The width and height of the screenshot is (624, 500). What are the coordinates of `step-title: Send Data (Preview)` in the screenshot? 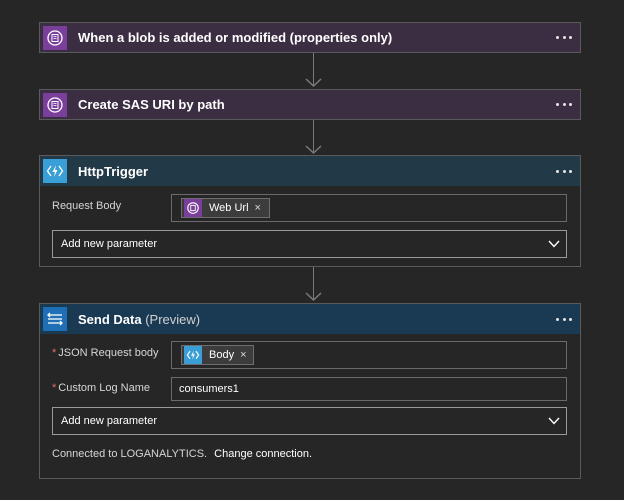 It's located at (139, 319).